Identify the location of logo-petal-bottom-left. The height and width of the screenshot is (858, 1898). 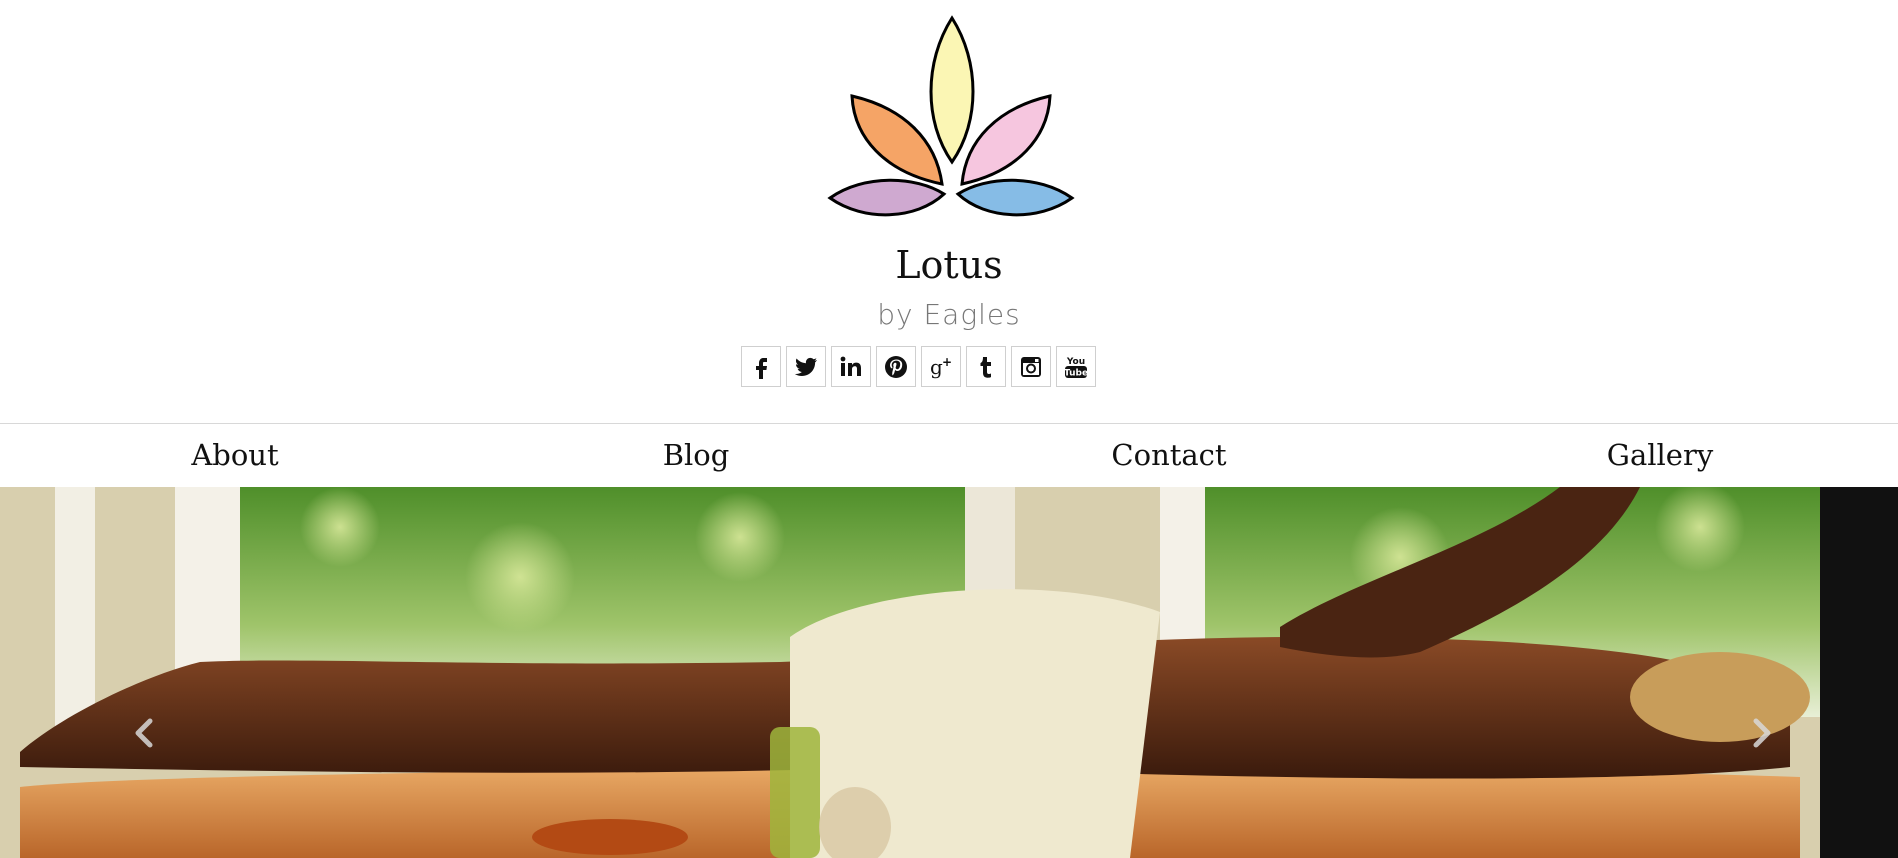
(887, 197).